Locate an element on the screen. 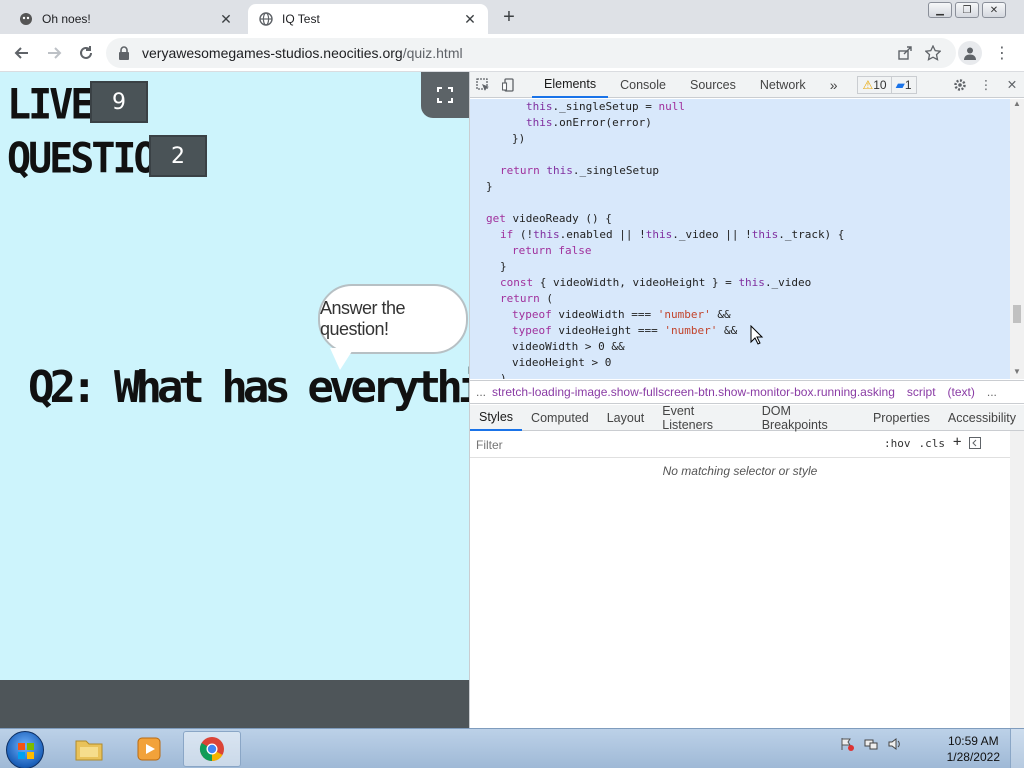  devtools-tab-console: Console is located at coordinates (643, 85).